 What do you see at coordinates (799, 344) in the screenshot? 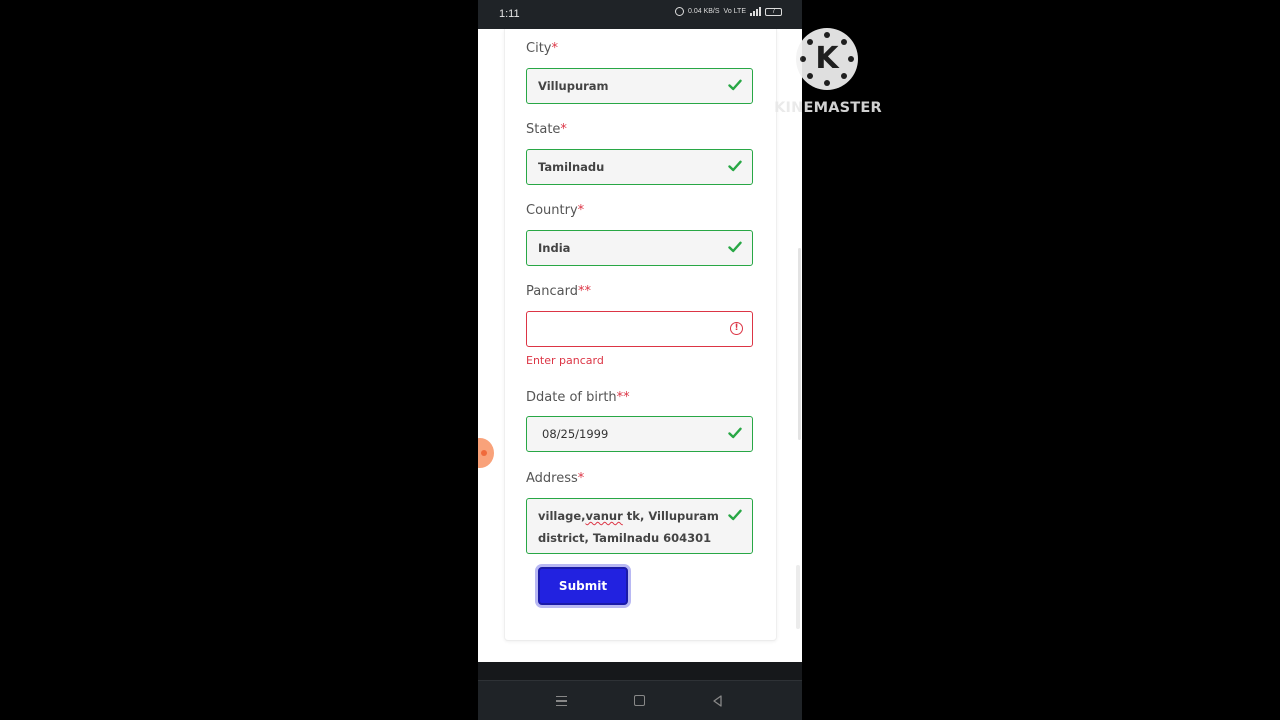
I see `scrollbar-thumb` at bounding box center [799, 344].